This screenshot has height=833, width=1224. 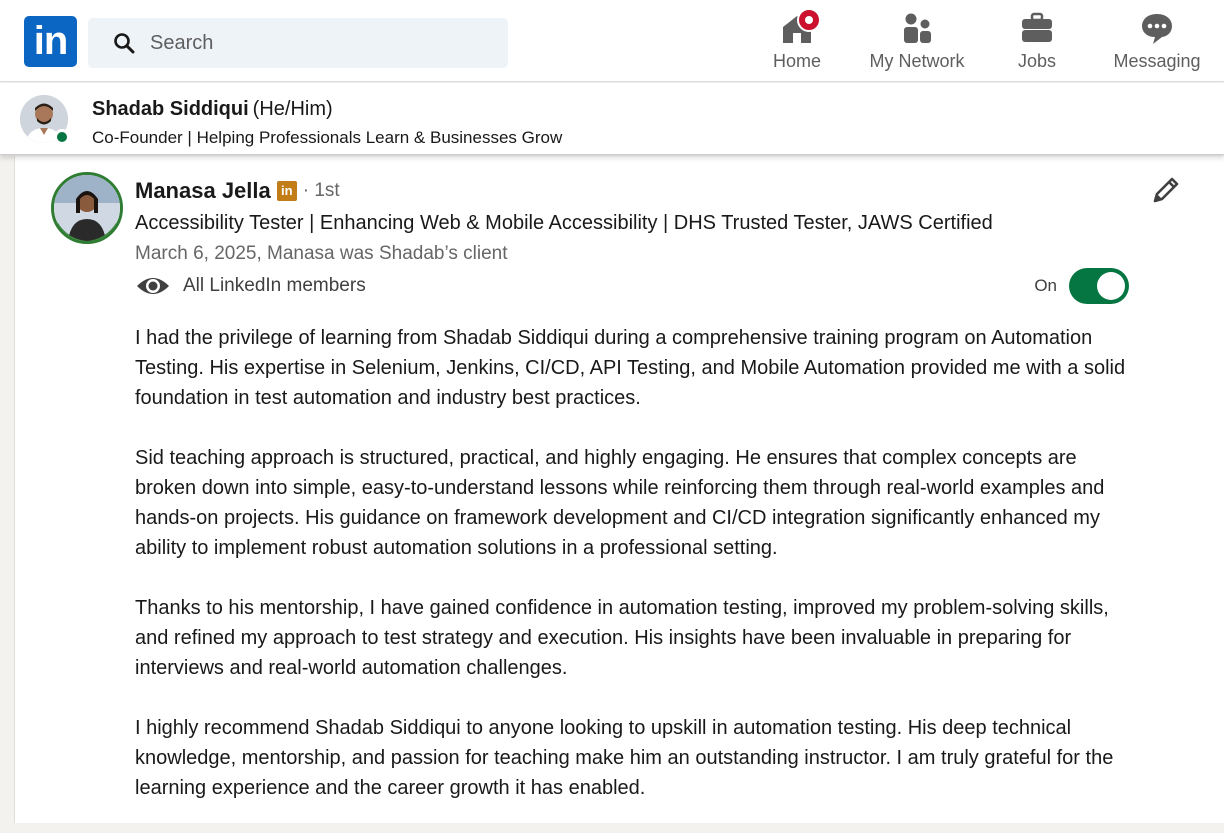 I want to click on connection-degree: · 1st, so click(x=321, y=190).